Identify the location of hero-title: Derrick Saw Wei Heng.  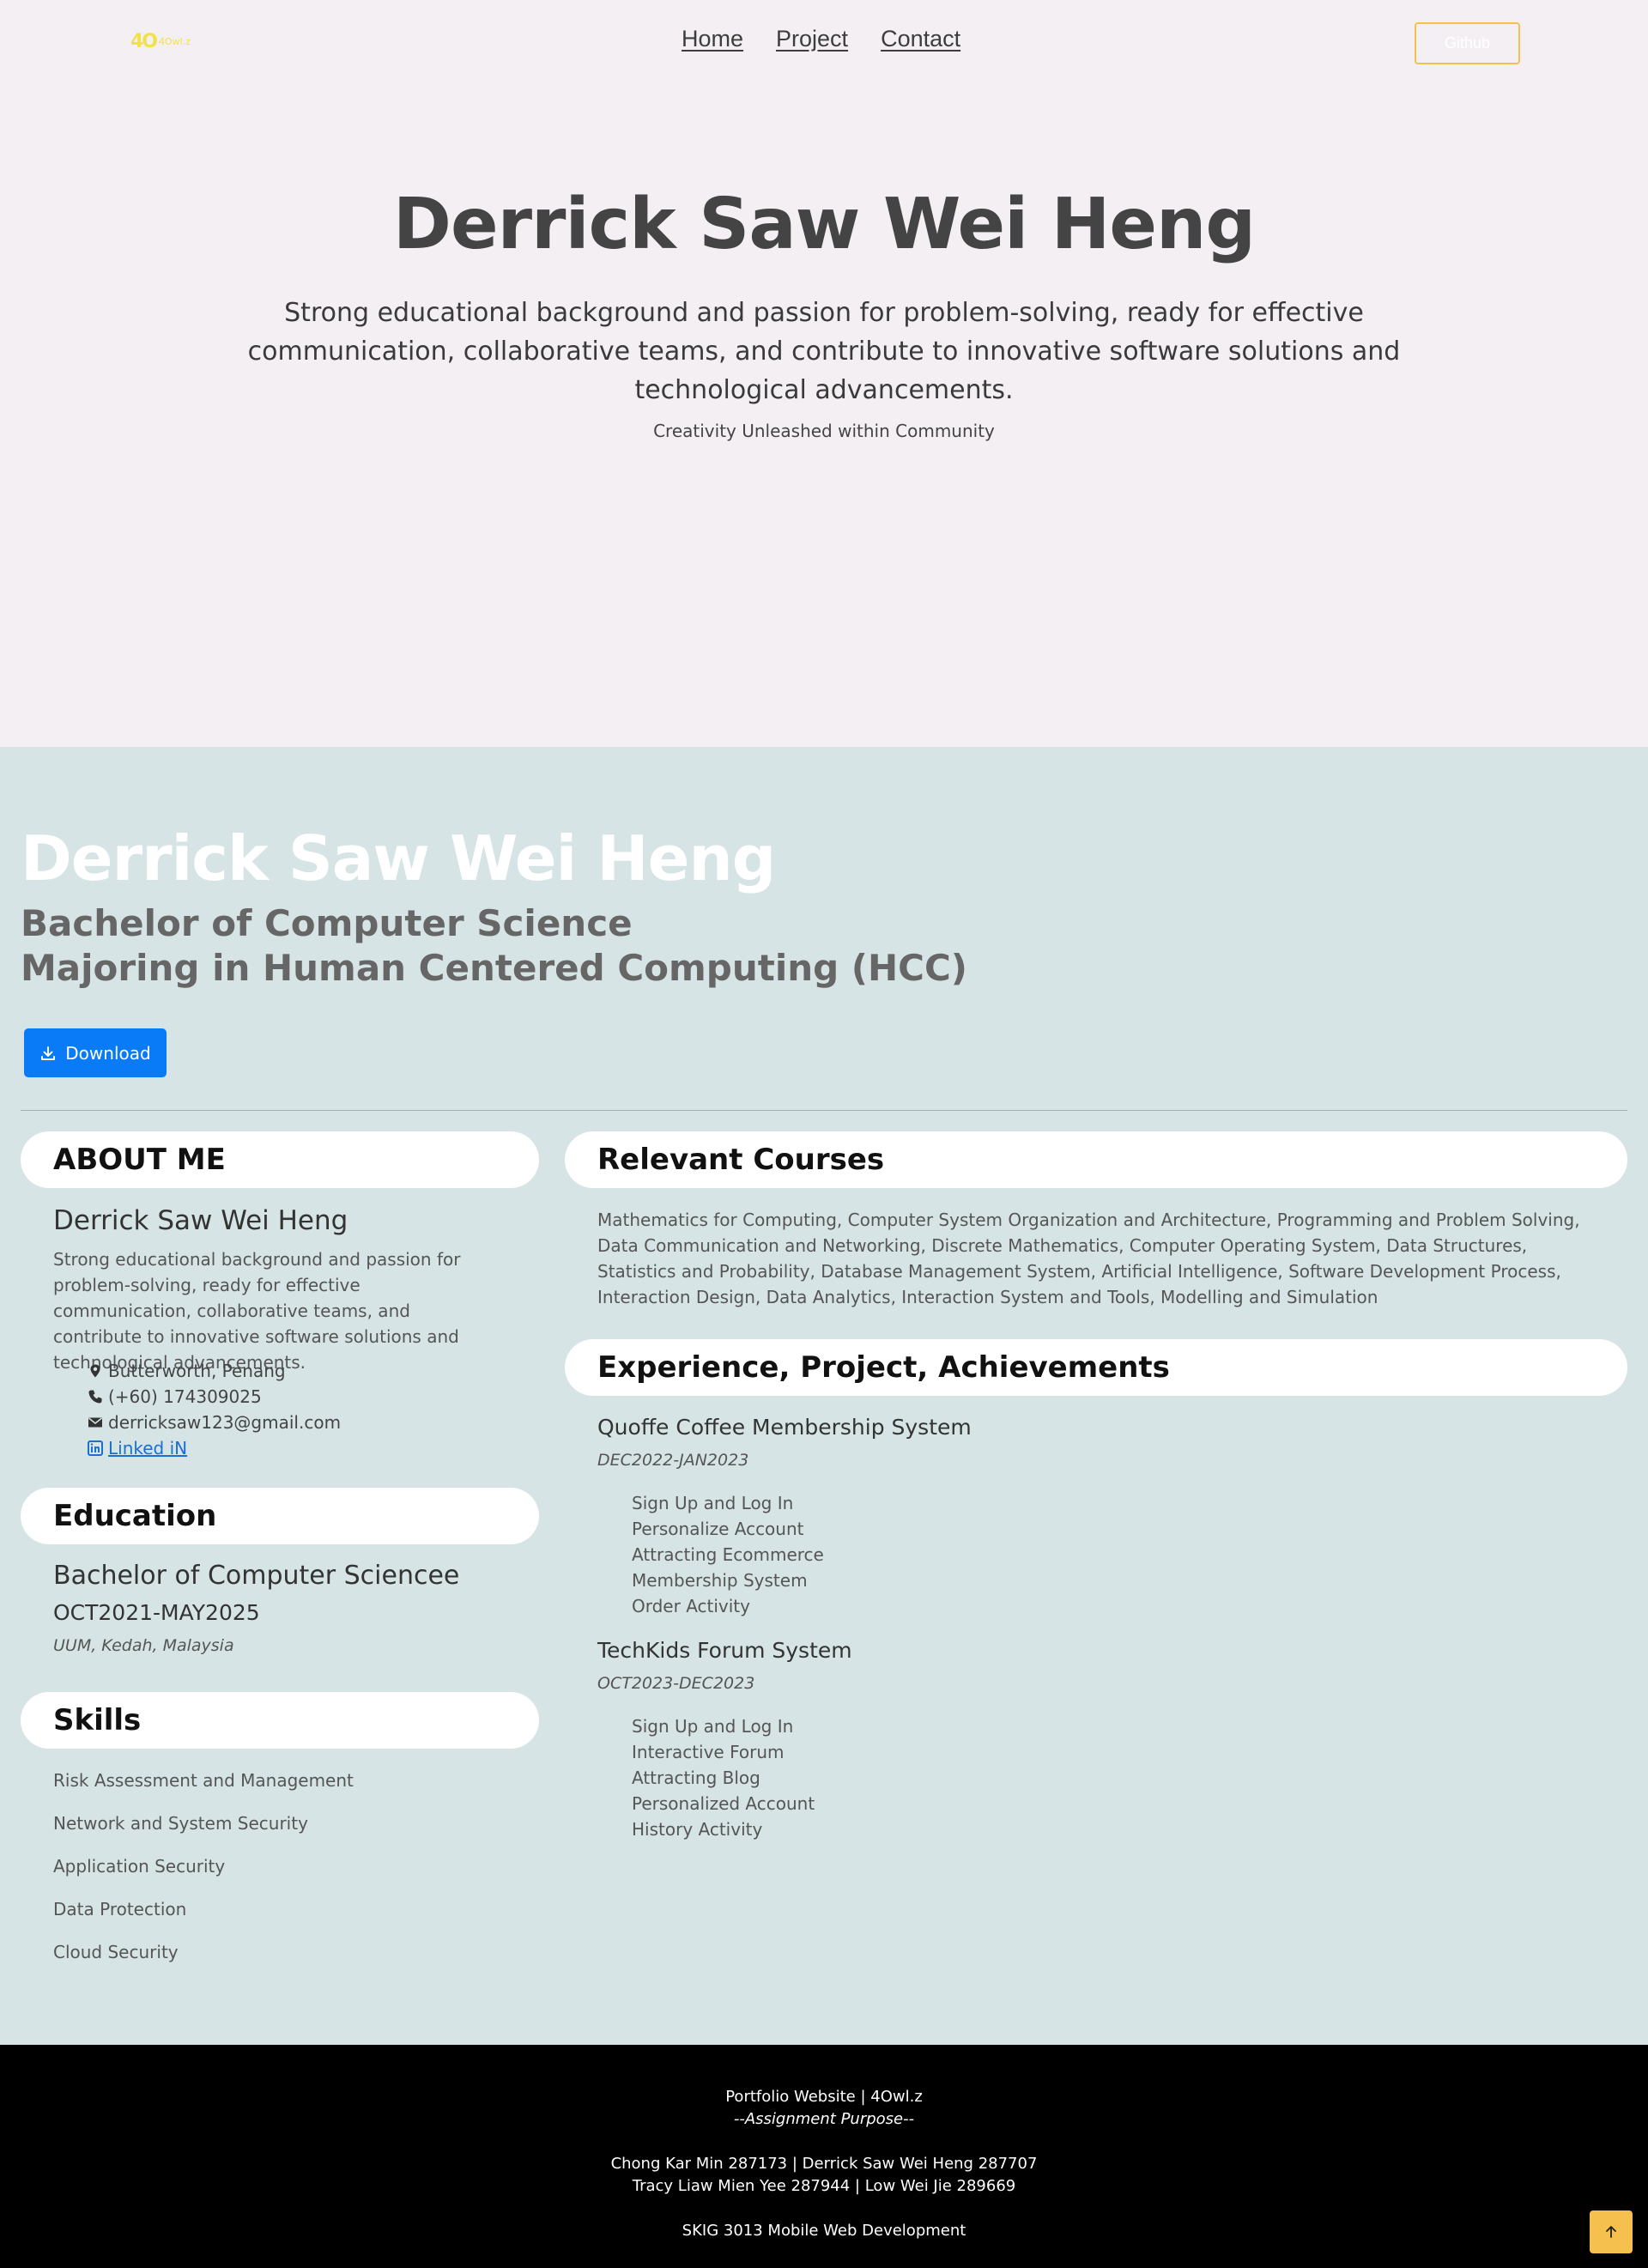
(824, 224).